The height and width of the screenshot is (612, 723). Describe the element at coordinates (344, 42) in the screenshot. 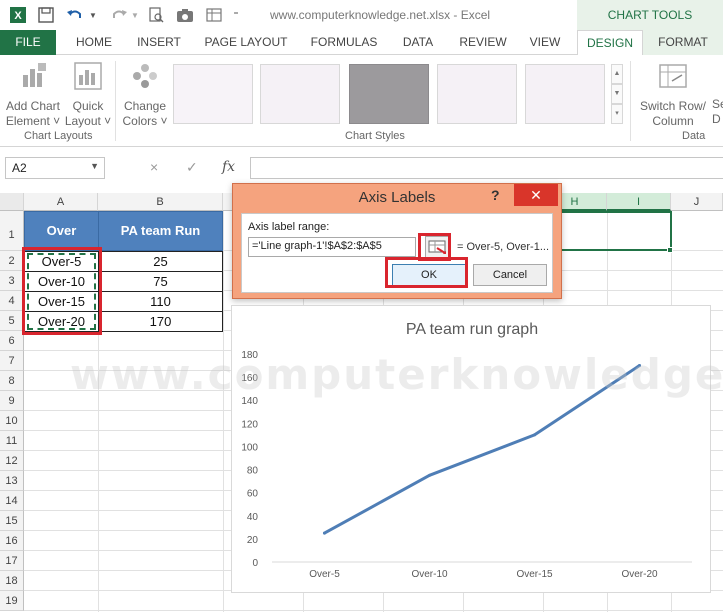

I see `tab-formulas: FORMULAS` at that location.